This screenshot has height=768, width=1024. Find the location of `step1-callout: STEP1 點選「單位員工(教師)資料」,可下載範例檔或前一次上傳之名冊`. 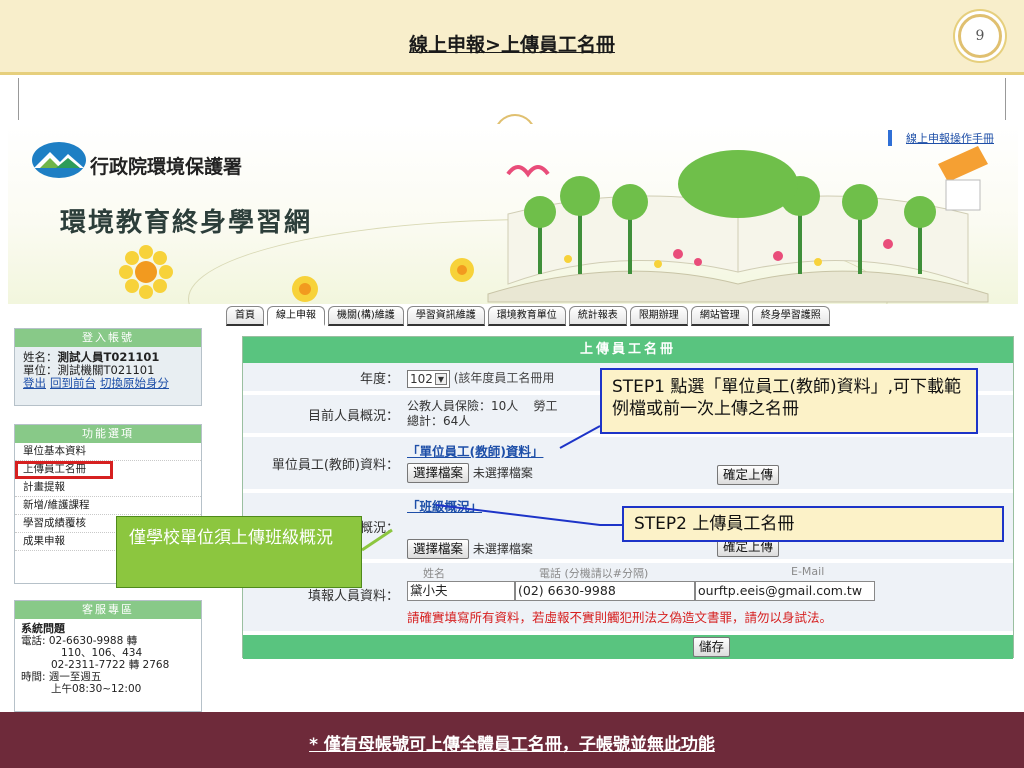

step1-callout: STEP1 點選「單位員工(教師)資料」,可下載範例檔或前一次上傳之名冊 is located at coordinates (789, 401).